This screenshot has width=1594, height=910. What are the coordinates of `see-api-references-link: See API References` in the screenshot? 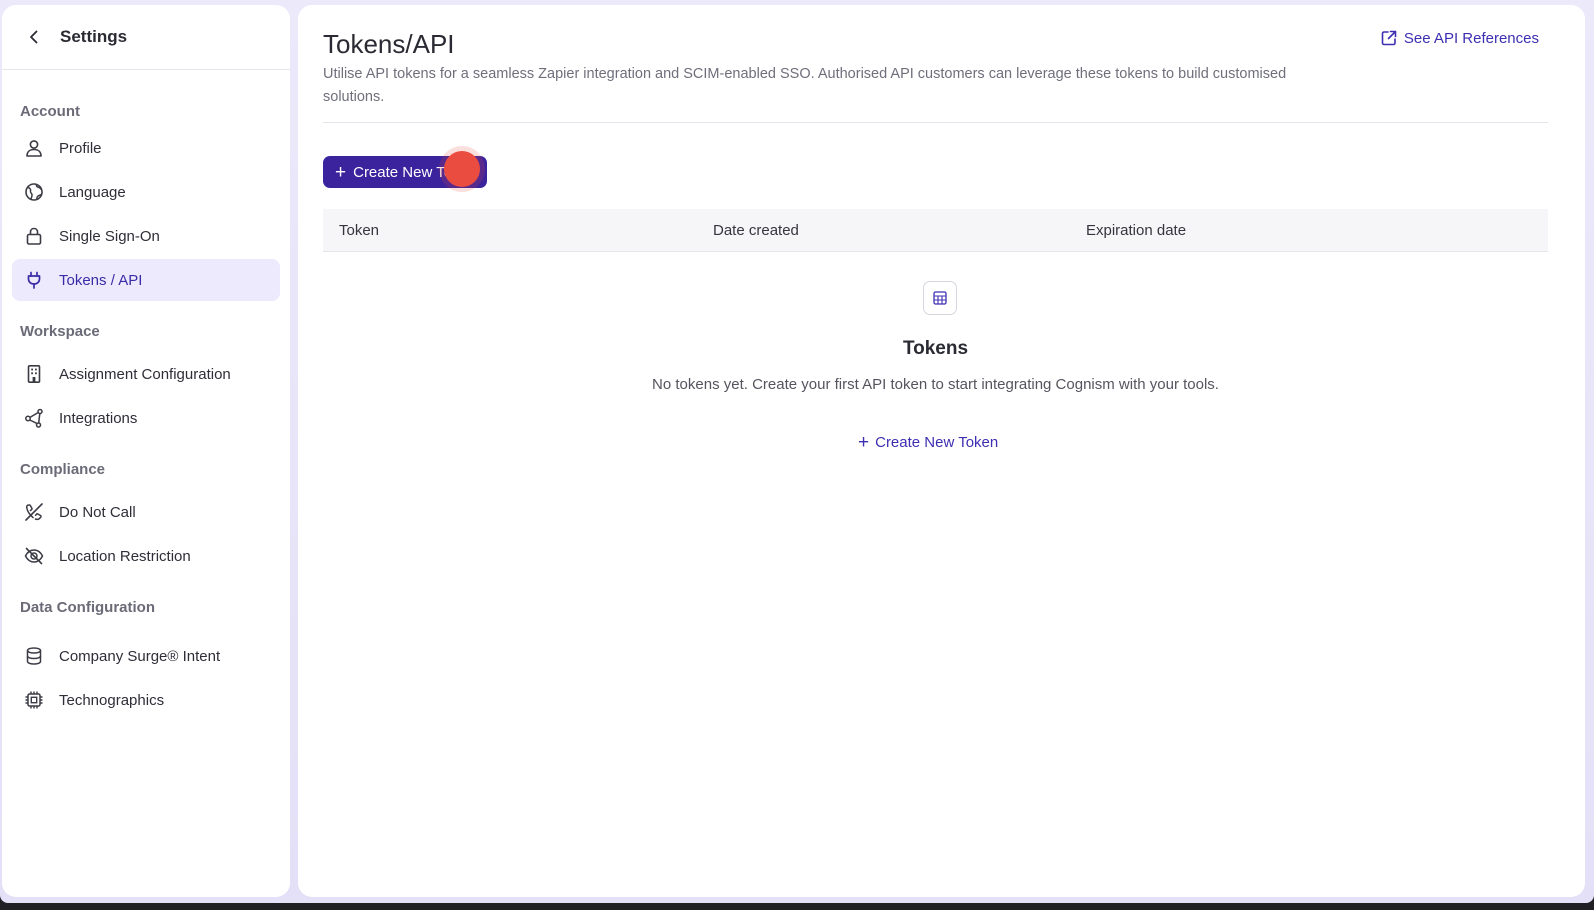 It's located at (1459, 38).